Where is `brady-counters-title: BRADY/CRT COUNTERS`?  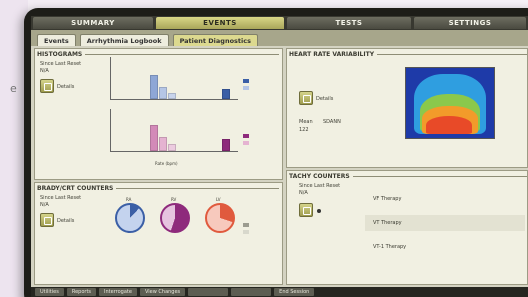
brady-counters-title: BRADY/CRT COUNTERS is located at coordinates (77, 188).